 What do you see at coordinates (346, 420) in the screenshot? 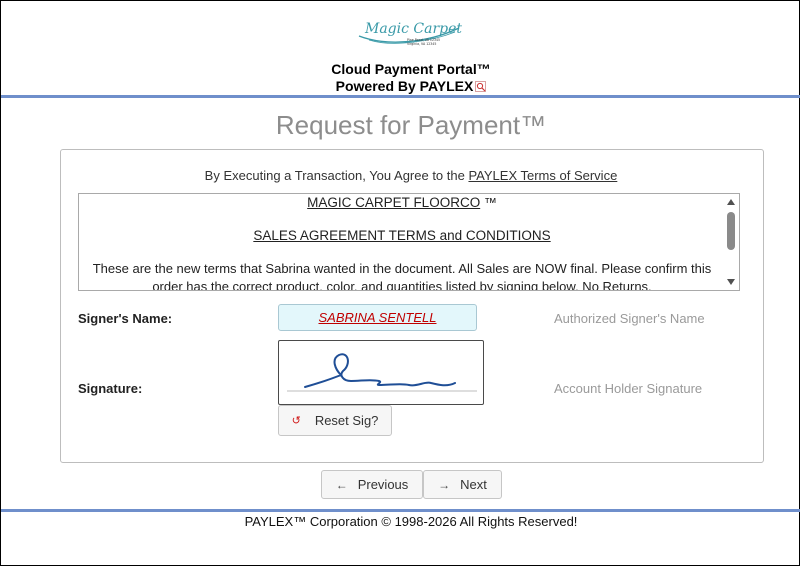
I see `reset-signature-label: Reset Sig?` at bounding box center [346, 420].